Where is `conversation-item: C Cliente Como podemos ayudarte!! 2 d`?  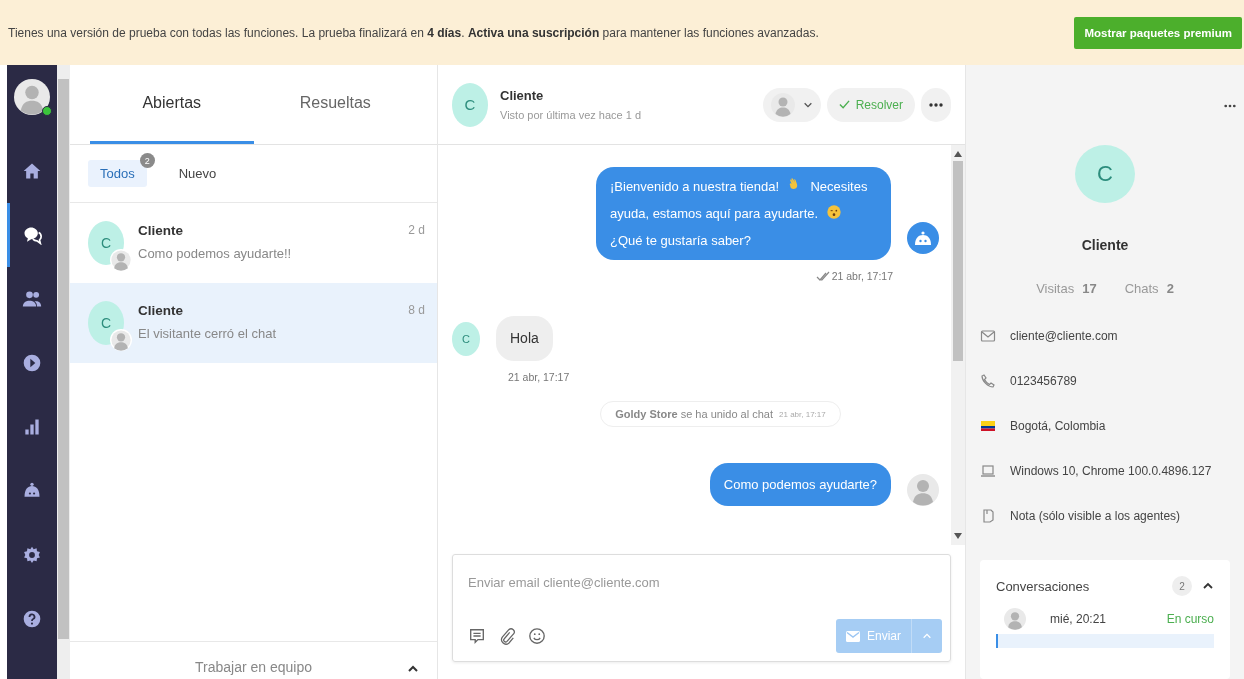
conversation-item: C Cliente Como podemos ayudarte!! 2 d is located at coordinates (253, 243).